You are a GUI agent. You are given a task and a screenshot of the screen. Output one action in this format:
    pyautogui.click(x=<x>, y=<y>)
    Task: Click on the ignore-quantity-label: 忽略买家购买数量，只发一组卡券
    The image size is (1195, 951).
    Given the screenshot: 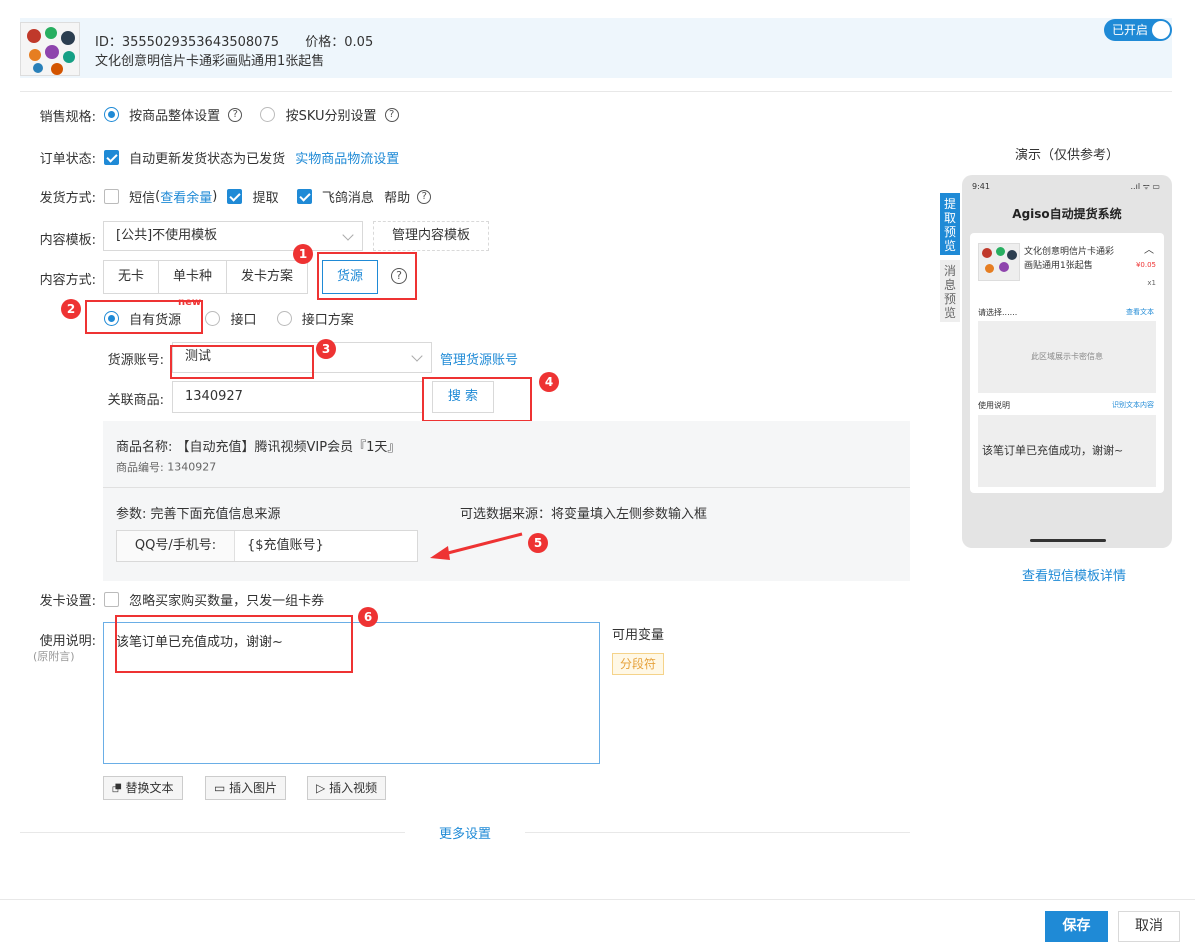 What is the action you would take?
    pyautogui.click(x=226, y=601)
    